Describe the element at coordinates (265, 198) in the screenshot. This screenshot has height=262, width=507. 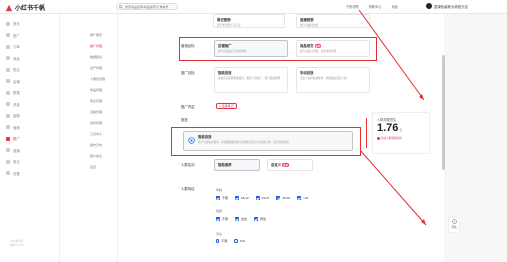
I see `option-label: 23-27` at that location.